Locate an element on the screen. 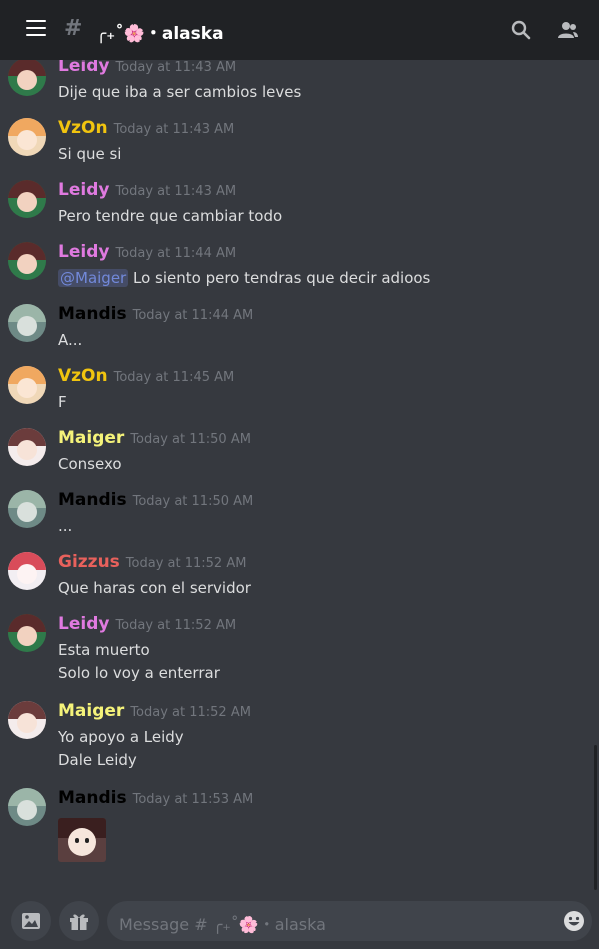 The height and width of the screenshot is (949, 599). message-author: VzOn Today at 11:45 AM is located at coordinates (146, 376).